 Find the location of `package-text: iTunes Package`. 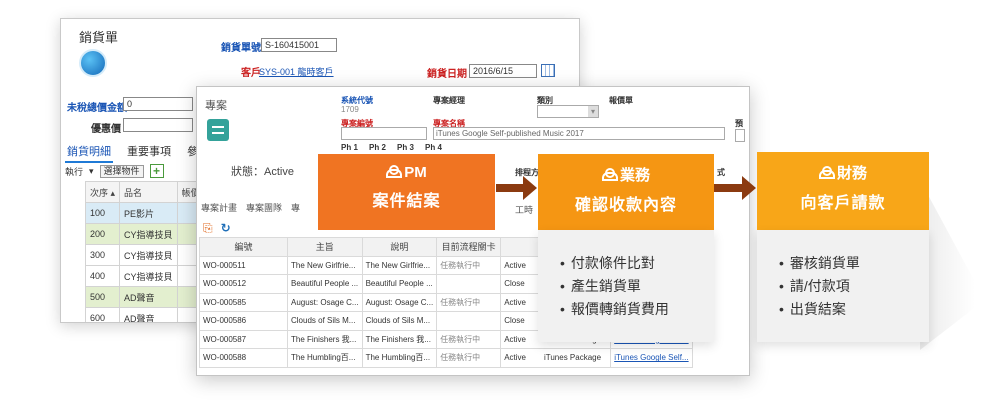

package-text: iTunes Package is located at coordinates (572, 358).